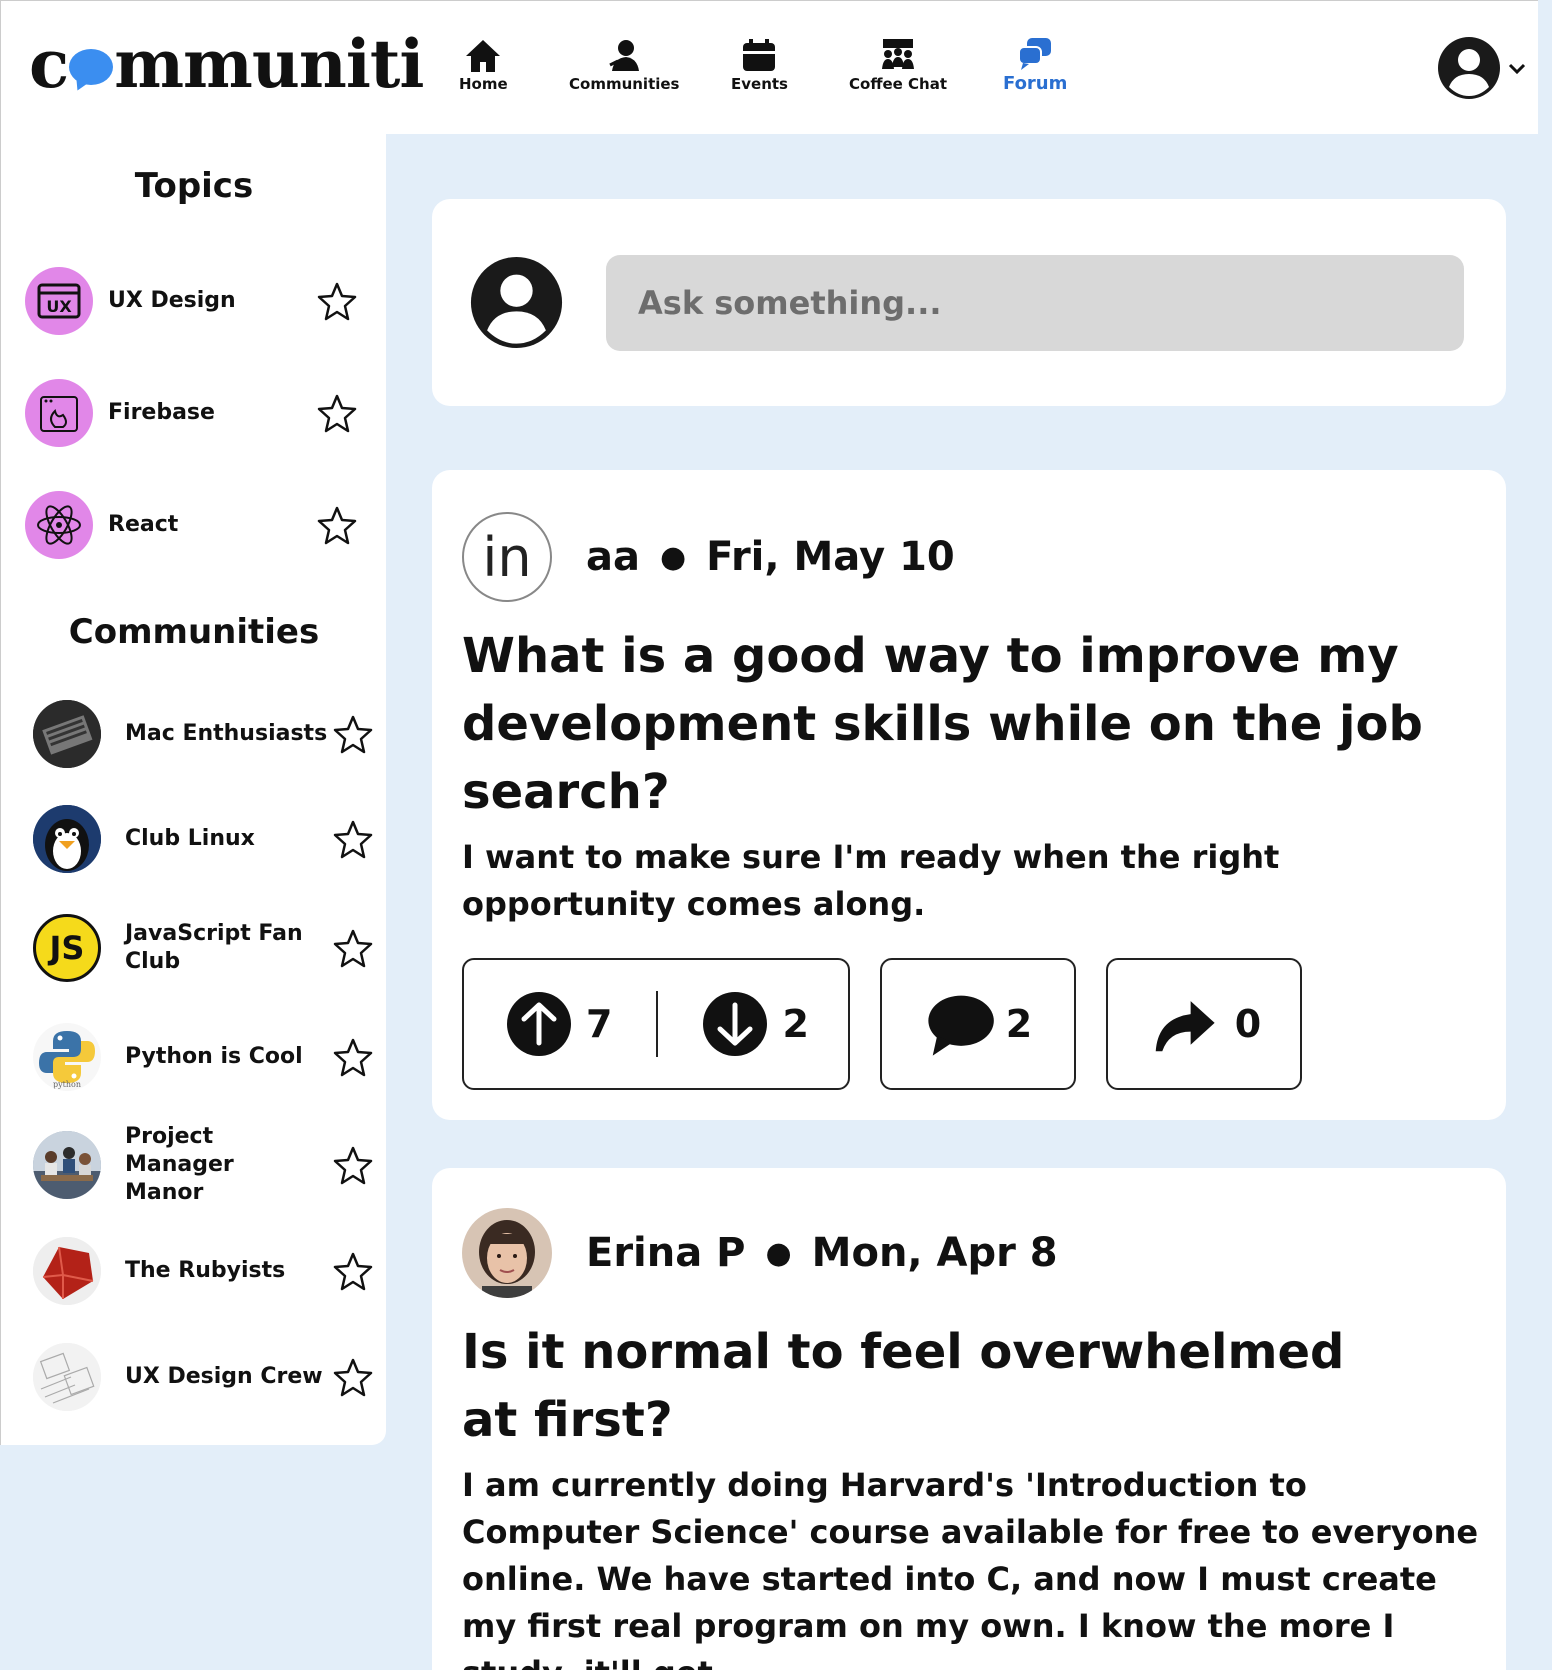 This screenshot has width=1552, height=1670. I want to click on community-item: Club Linux, so click(194, 839).